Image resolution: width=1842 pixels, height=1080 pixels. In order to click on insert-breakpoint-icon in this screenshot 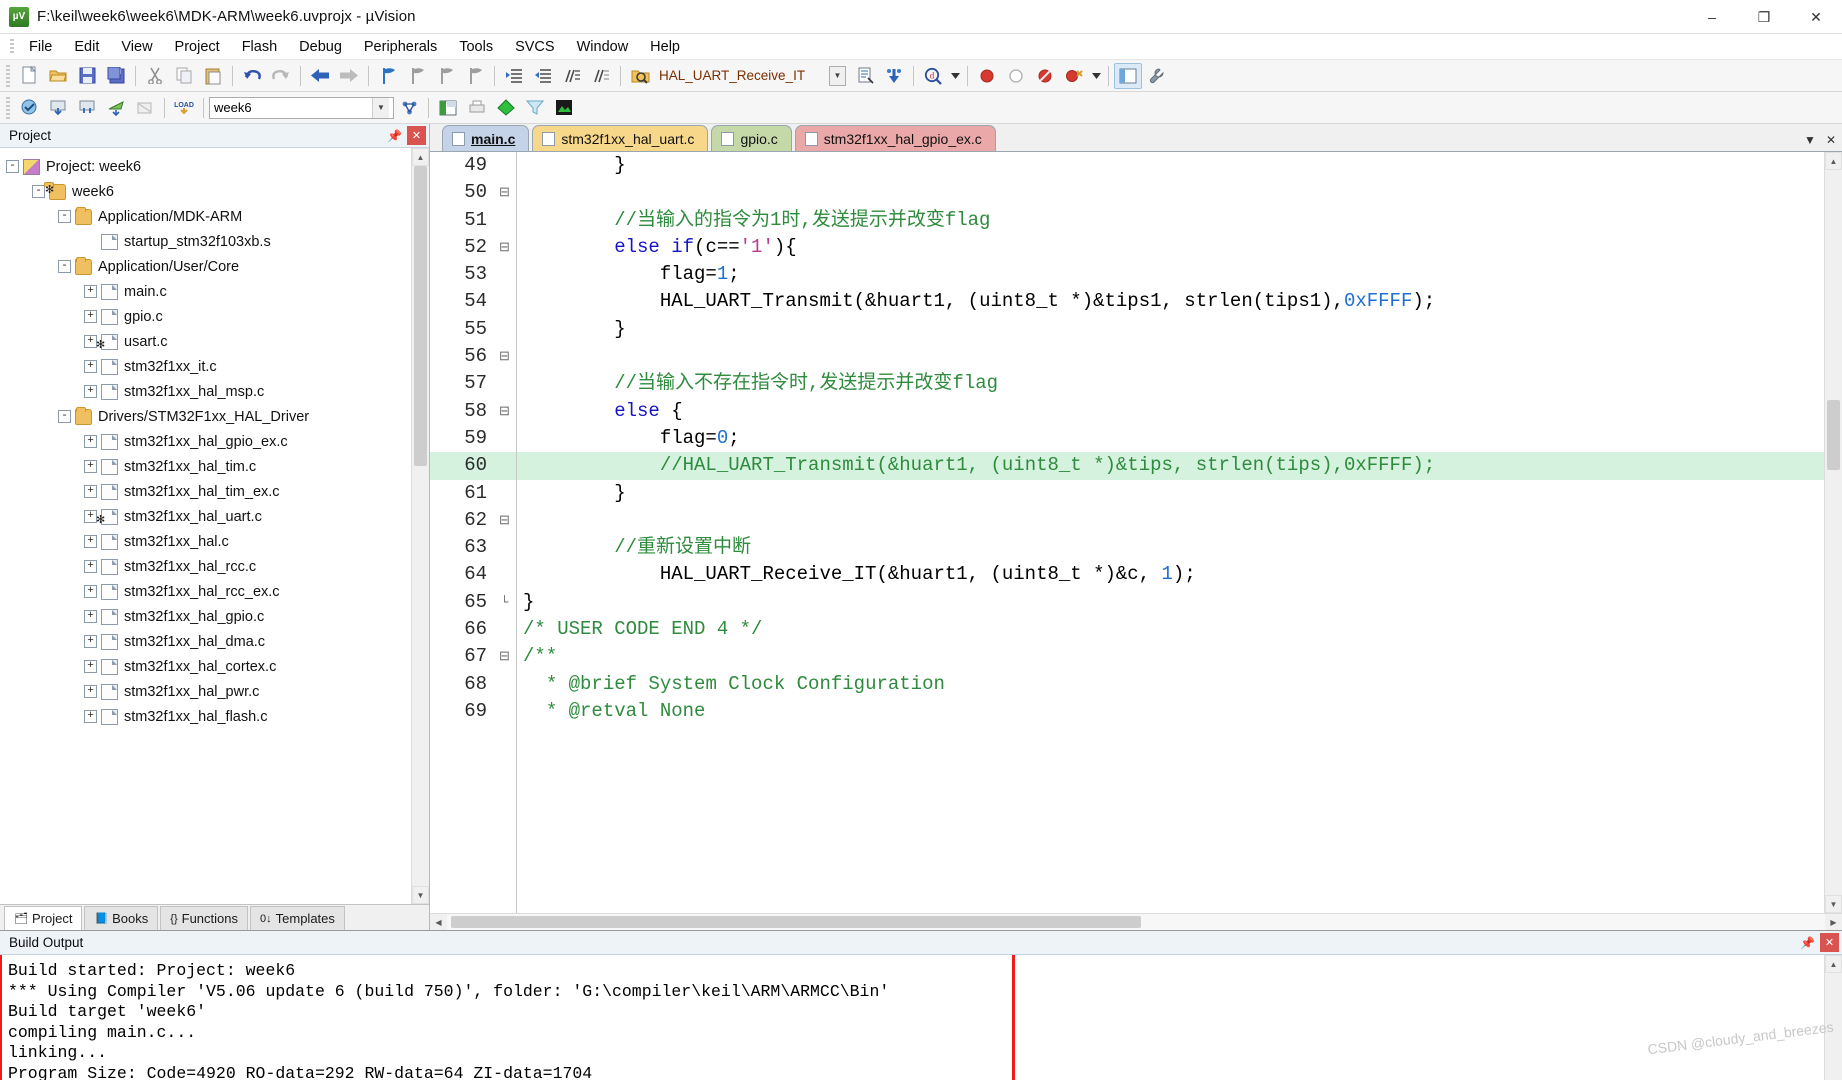, I will do `click(987, 76)`.